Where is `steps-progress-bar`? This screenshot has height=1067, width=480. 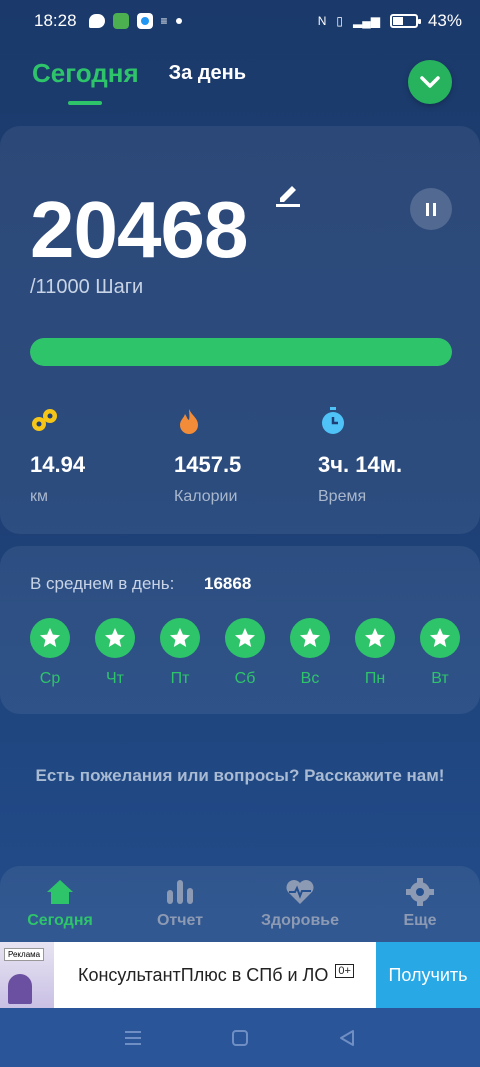
steps-progress-bar is located at coordinates (241, 352).